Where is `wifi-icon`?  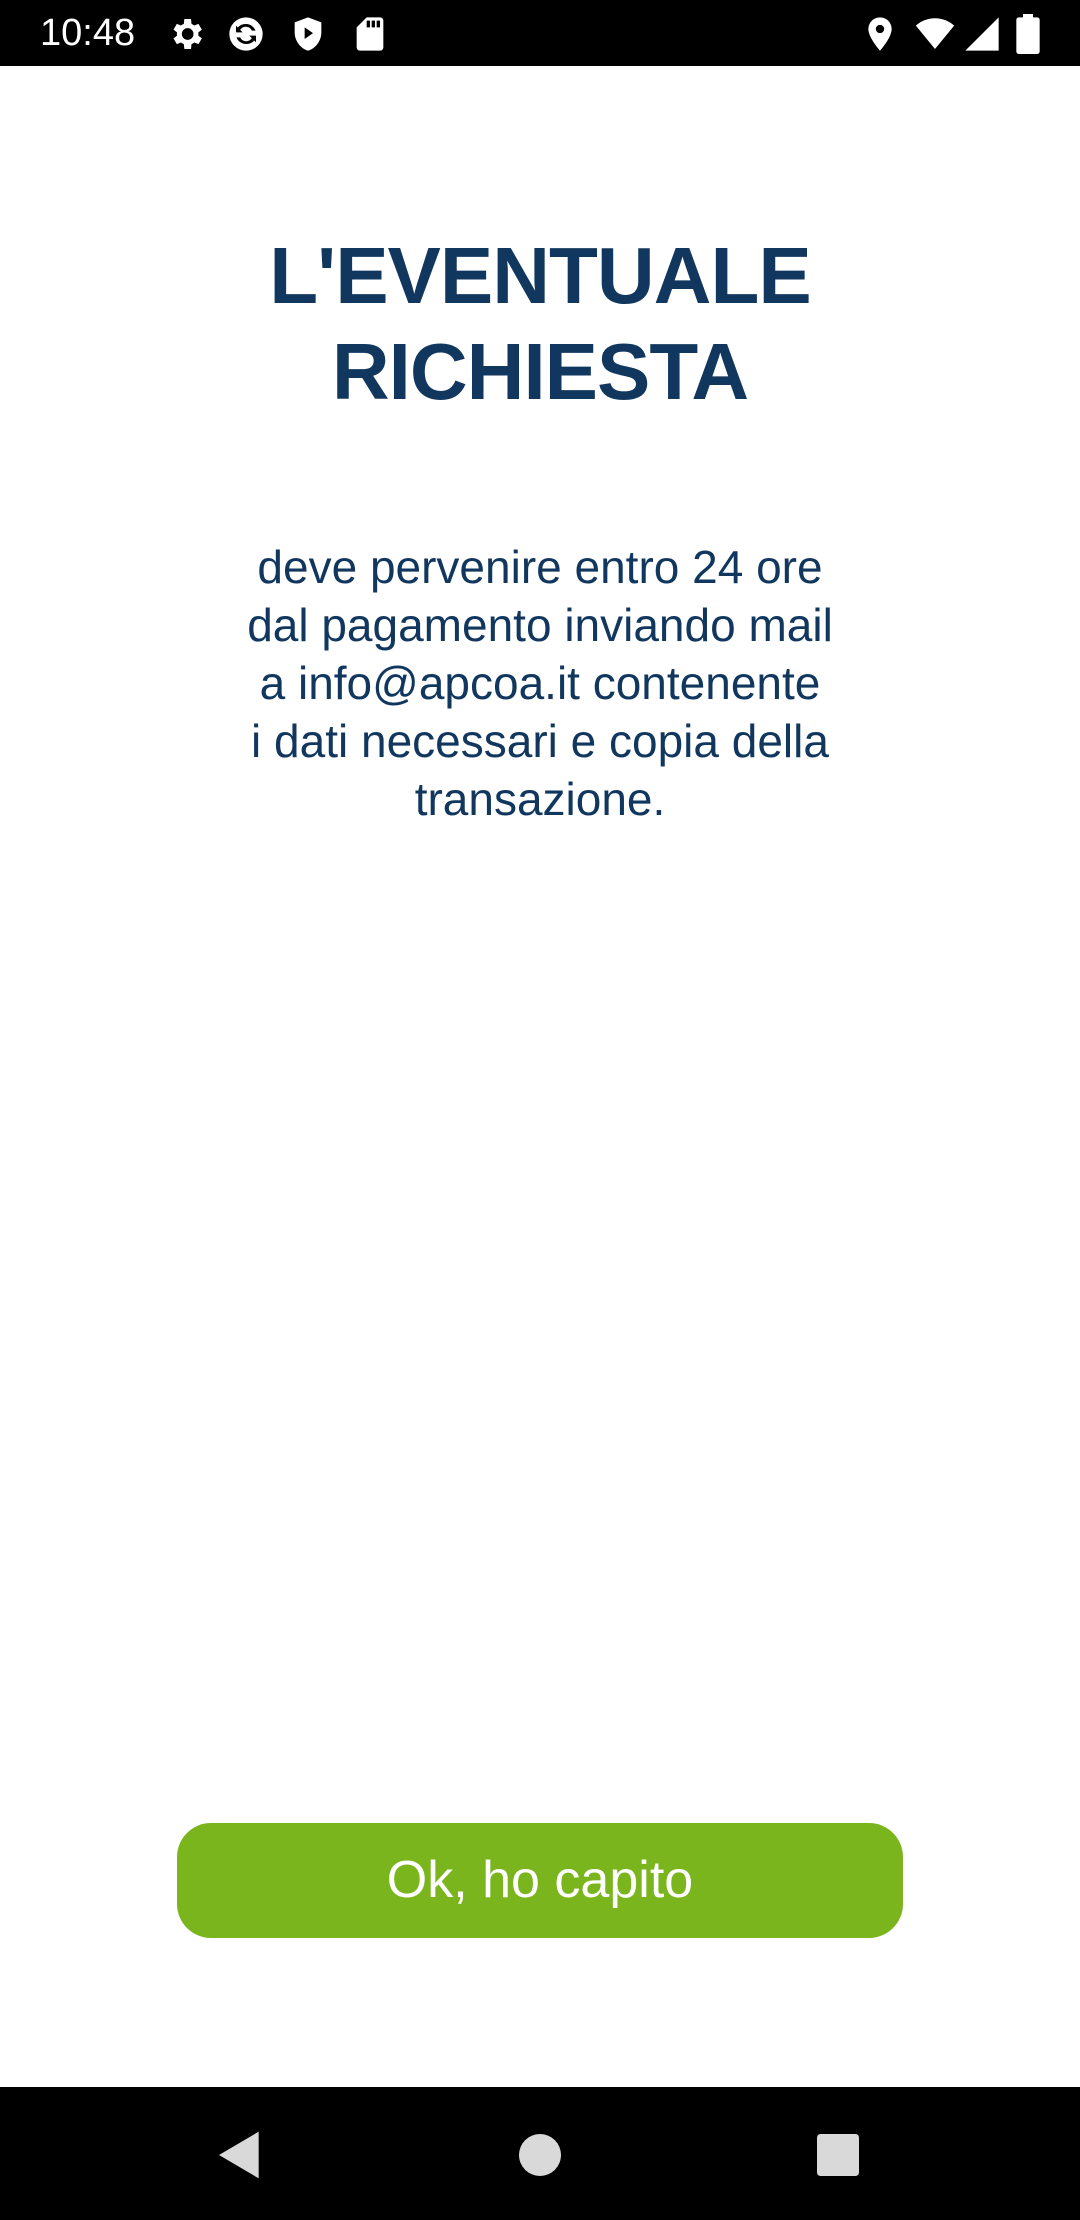
wifi-icon is located at coordinates (935, 34).